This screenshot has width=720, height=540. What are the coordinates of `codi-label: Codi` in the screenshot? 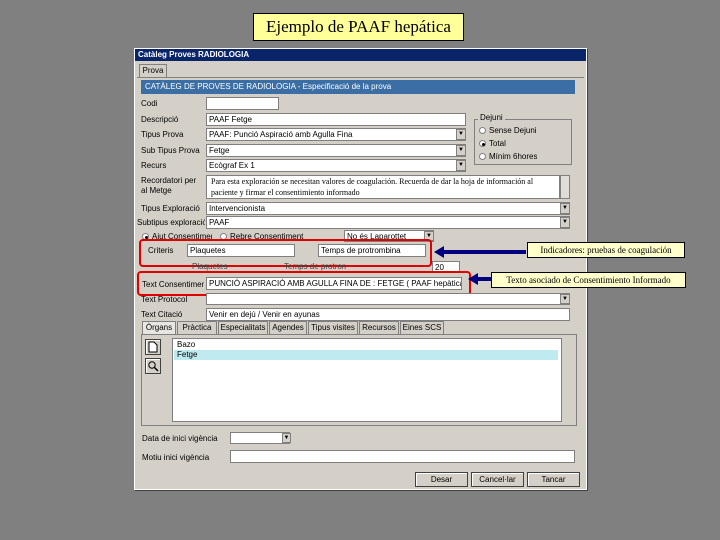 It's located at (149, 103).